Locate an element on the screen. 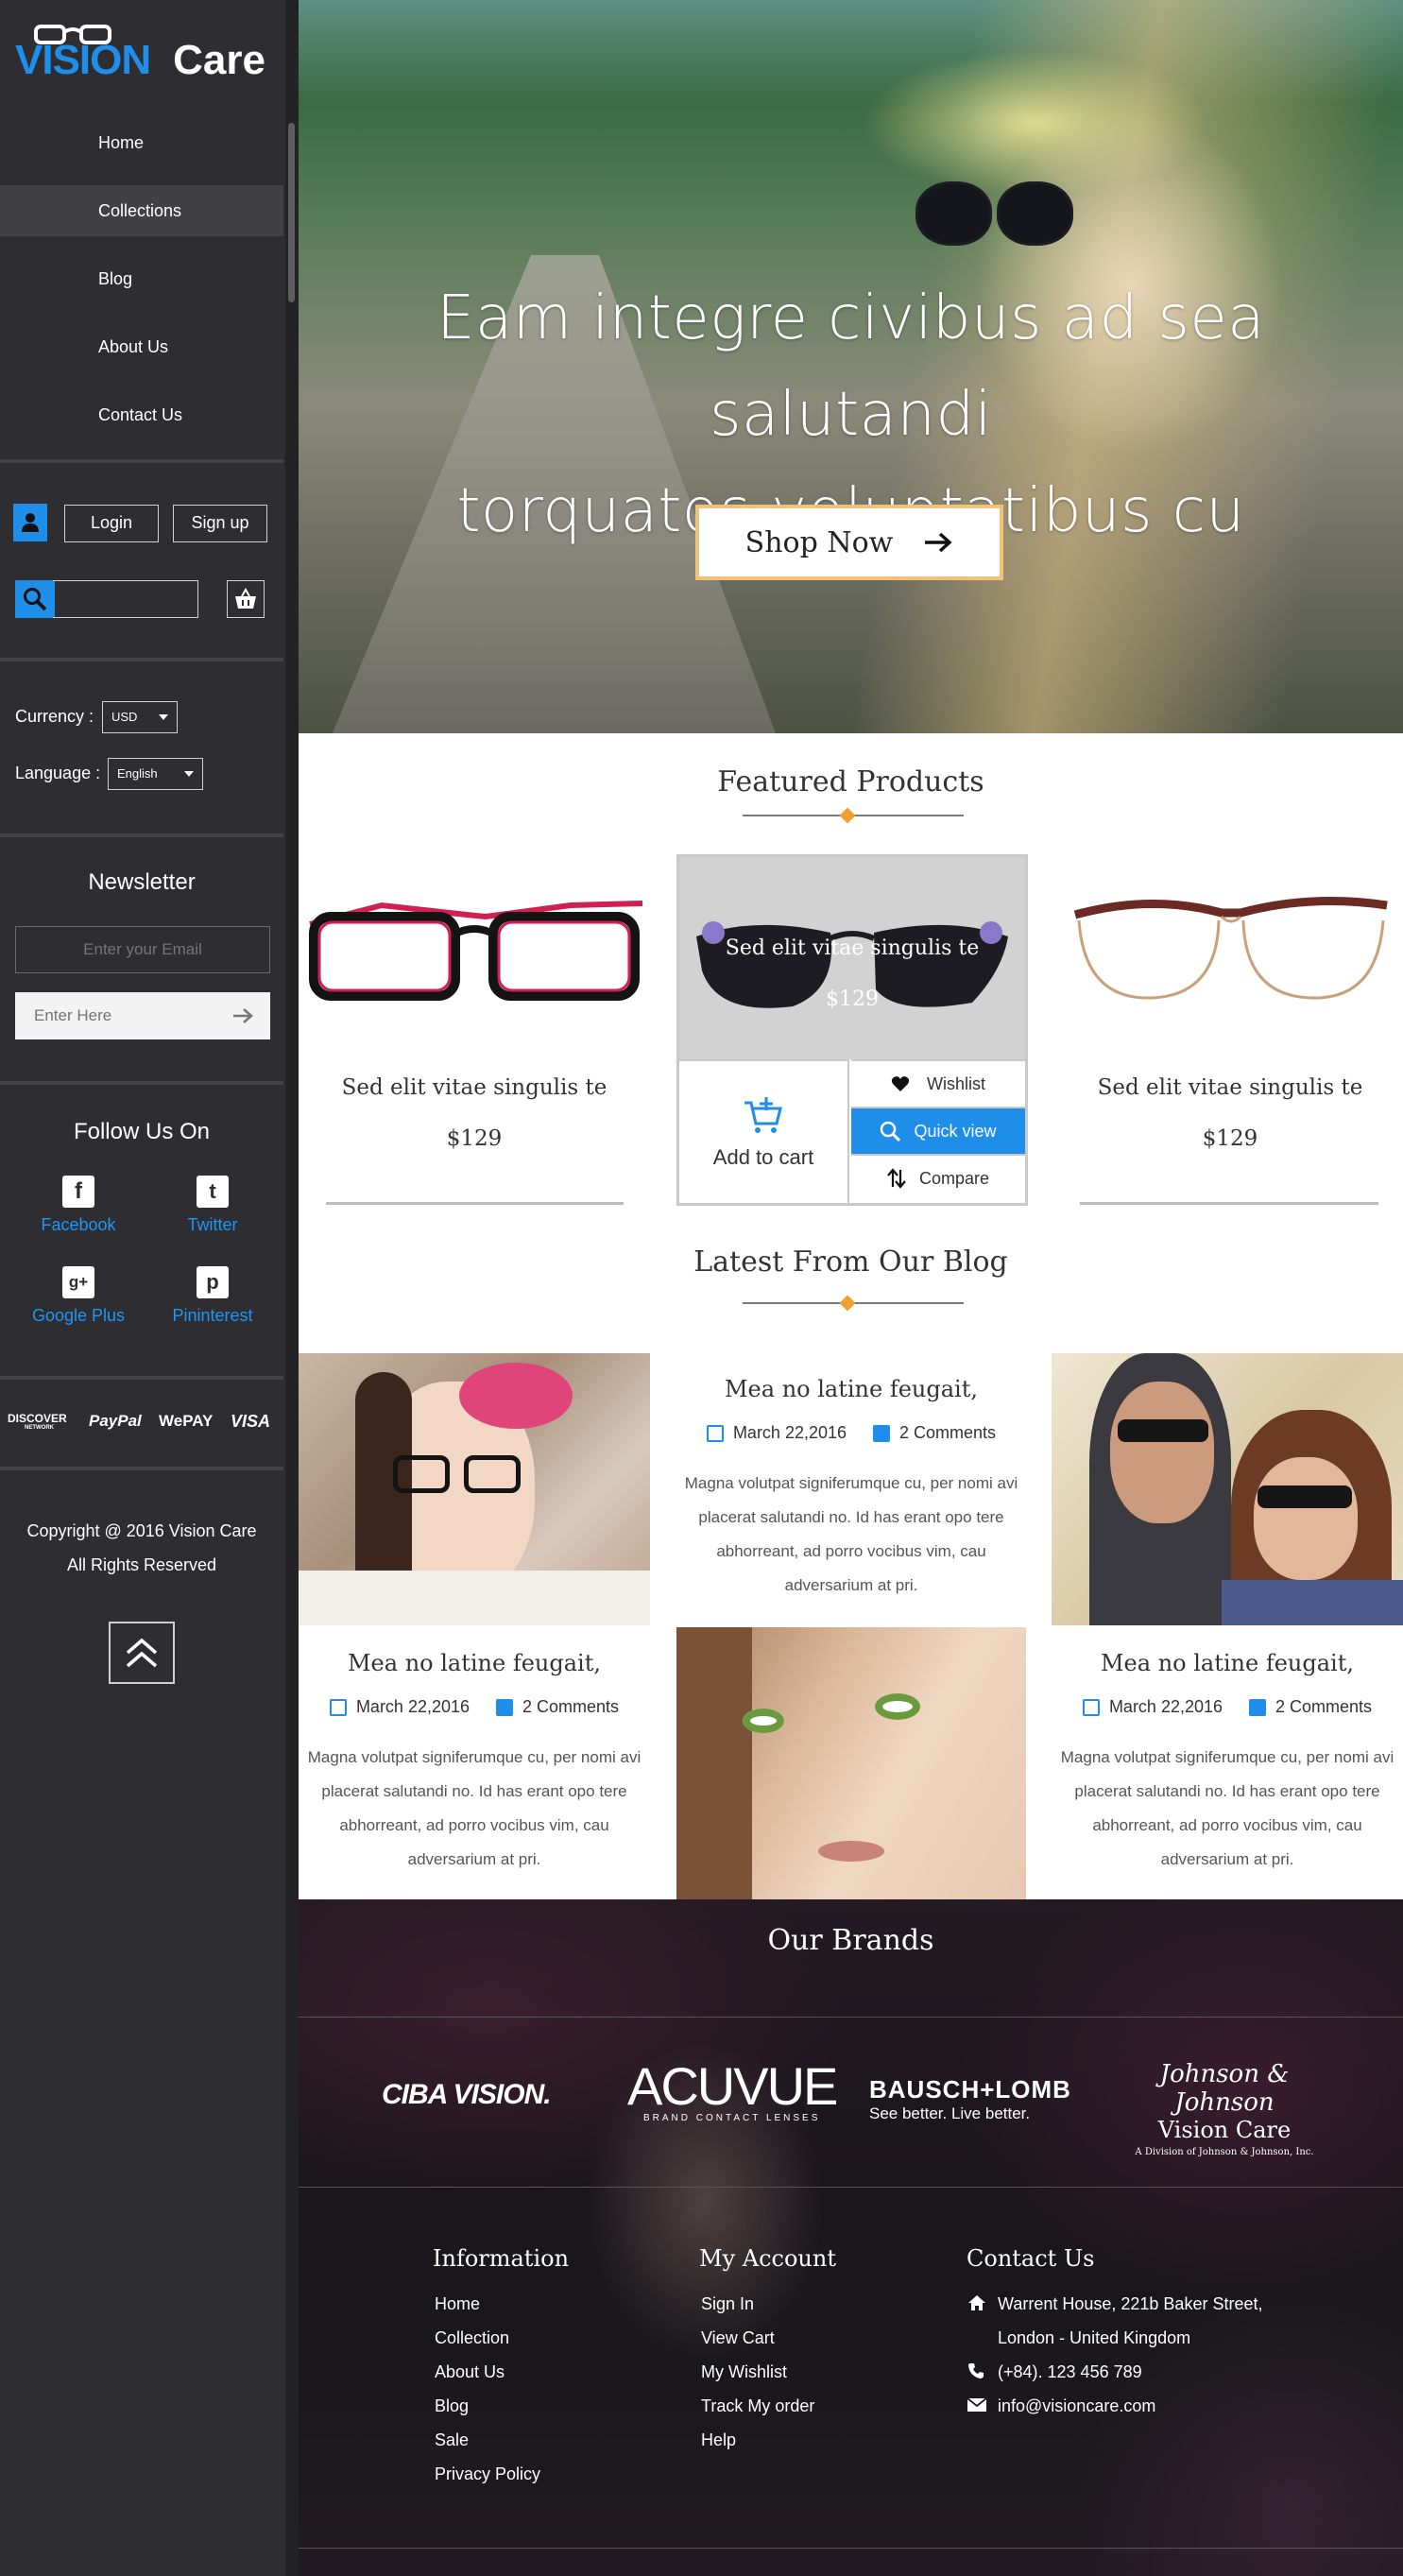 This screenshot has height=2576, width=1403. language-select: English is located at coordinates (156, 774).